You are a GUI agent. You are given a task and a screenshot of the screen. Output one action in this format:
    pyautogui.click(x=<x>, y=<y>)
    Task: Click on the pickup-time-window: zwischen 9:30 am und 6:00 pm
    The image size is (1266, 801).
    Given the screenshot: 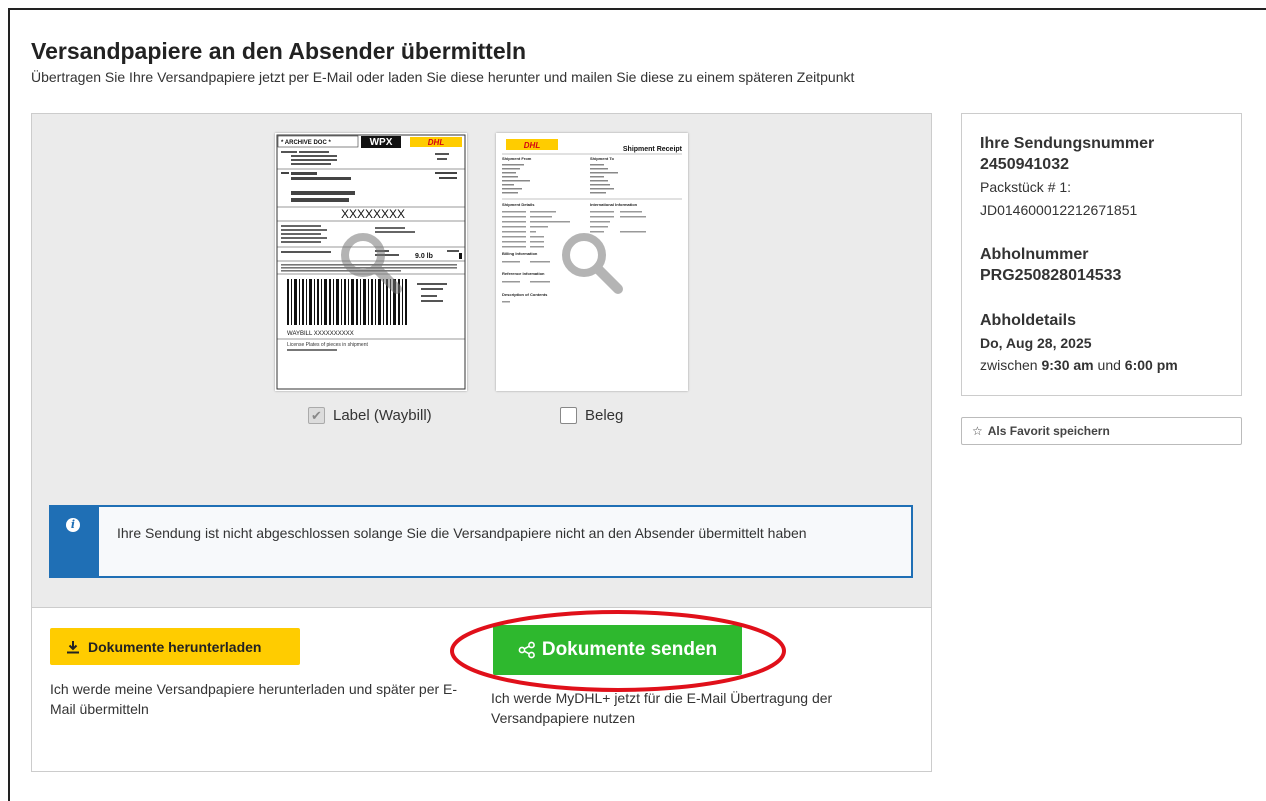 What is the action you would take?
    pyautogui.click(x=1079, y=365)
    